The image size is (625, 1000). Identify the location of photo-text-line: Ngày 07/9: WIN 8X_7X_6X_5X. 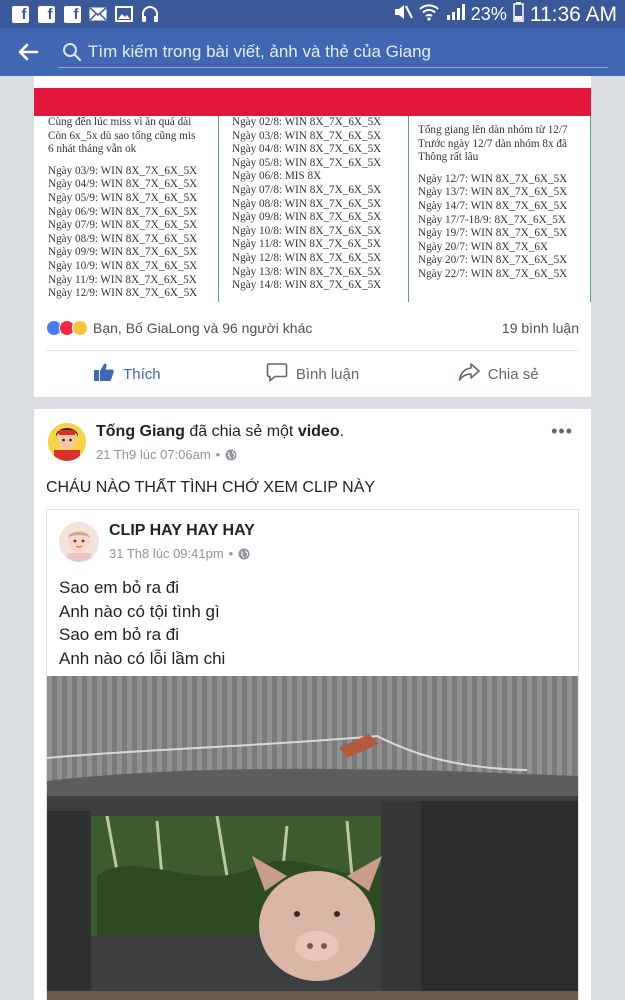
(123, 225).